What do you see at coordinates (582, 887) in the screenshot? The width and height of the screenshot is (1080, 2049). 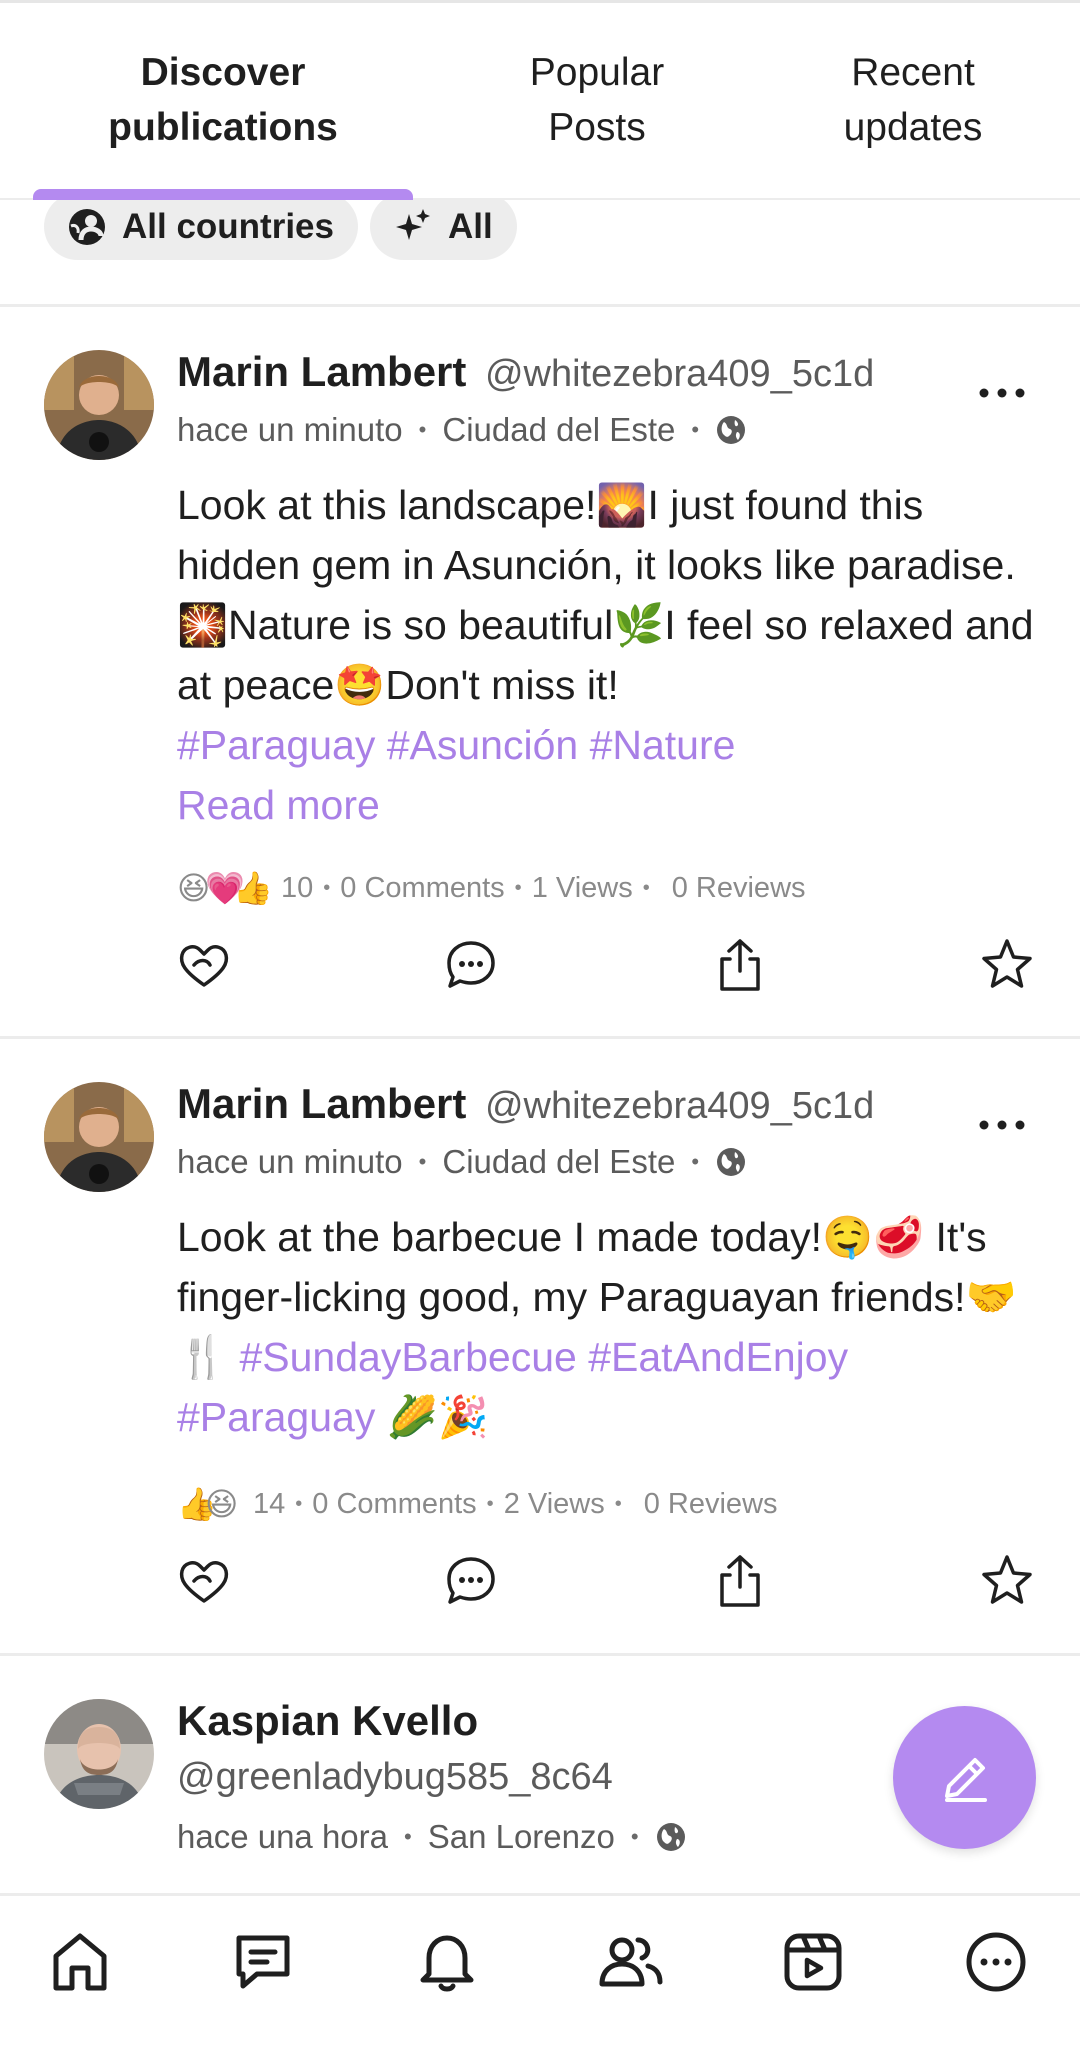 I see `views-count: 1 Views` at bounding box center [582, 887].